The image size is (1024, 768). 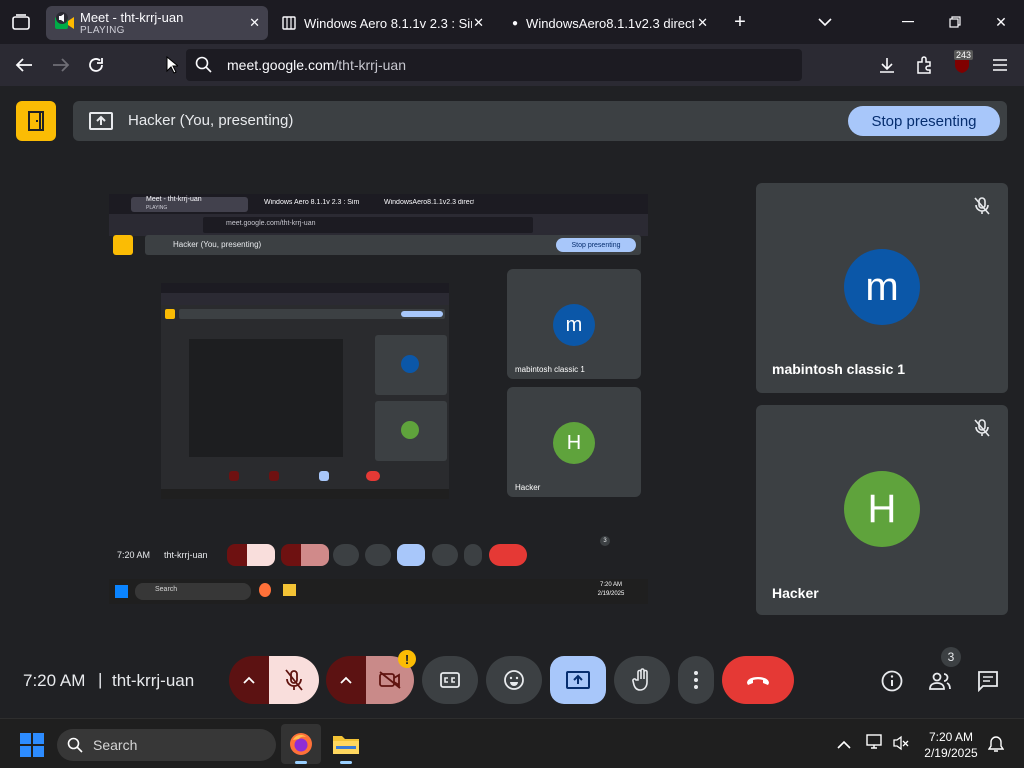 I want to click on shared-presenting-label: Hacker (You, presenting), so click(x=217, y=244).